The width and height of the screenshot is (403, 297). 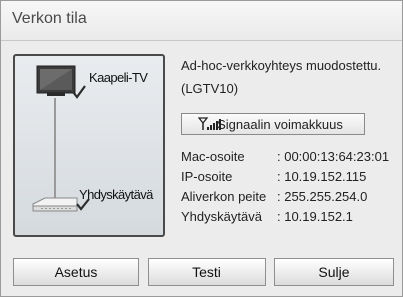 What do you see at coordinates (333, 156) in the screenshot?
I see `mac-address-value: : 00:00:13:64:23:01` at bounding box center [333, 156].